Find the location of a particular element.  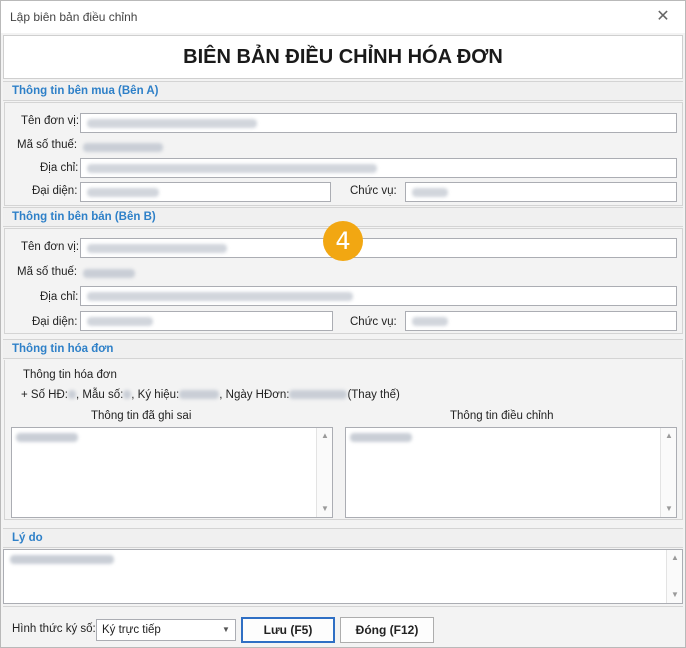

wrong-info-scrollbar: ▲ ▼ is located at coordinates (324, 472).